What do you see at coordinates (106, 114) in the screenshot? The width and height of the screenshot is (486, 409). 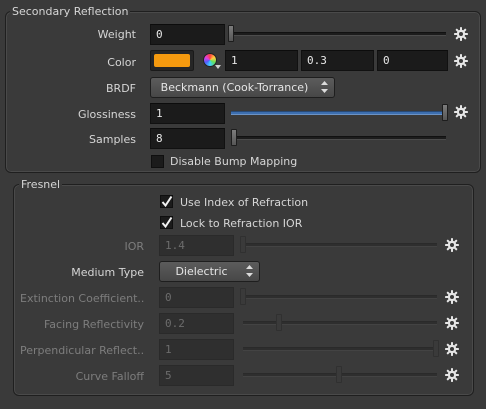 I see `glossiness-label: Glossiness` at bounding box center [106, 114].